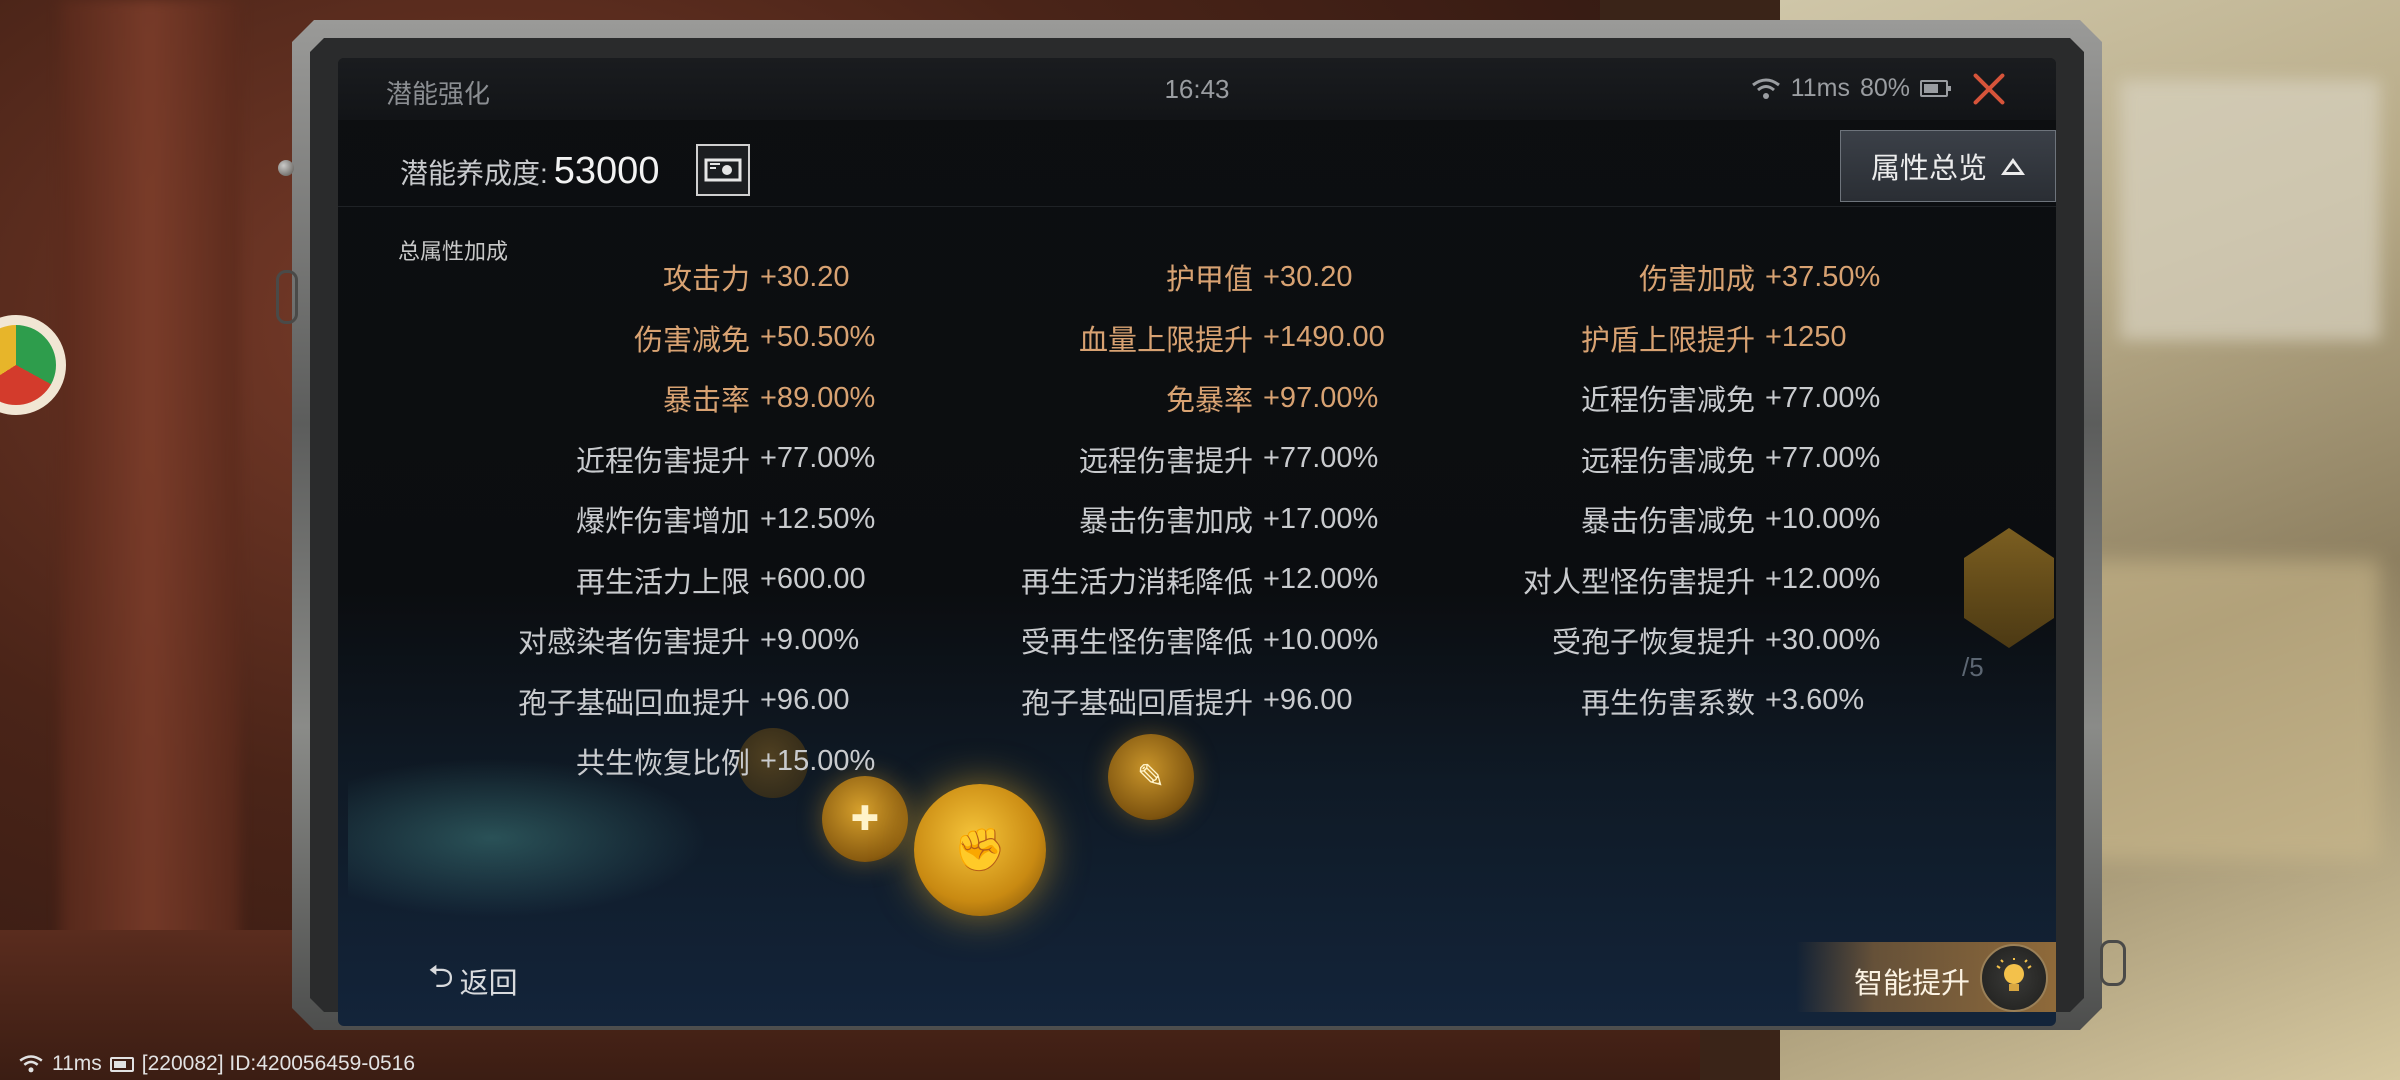 The height and width of the screenshot is (1080, 2400). Describe the element at coordinates (818, 397) in the screenshot. I see `attribute-value: +89.00%` at that location.